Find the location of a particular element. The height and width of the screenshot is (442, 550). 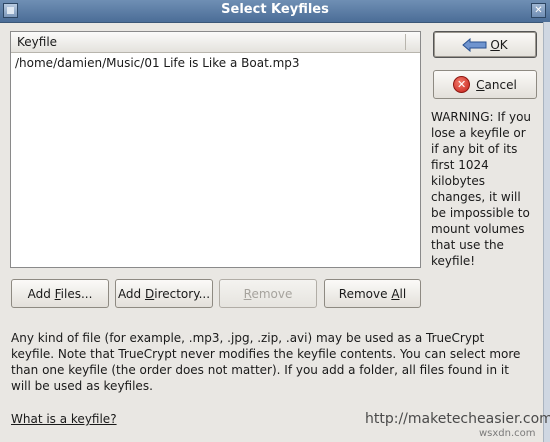

remove-label: Remove is located at coordinates (268, 293).